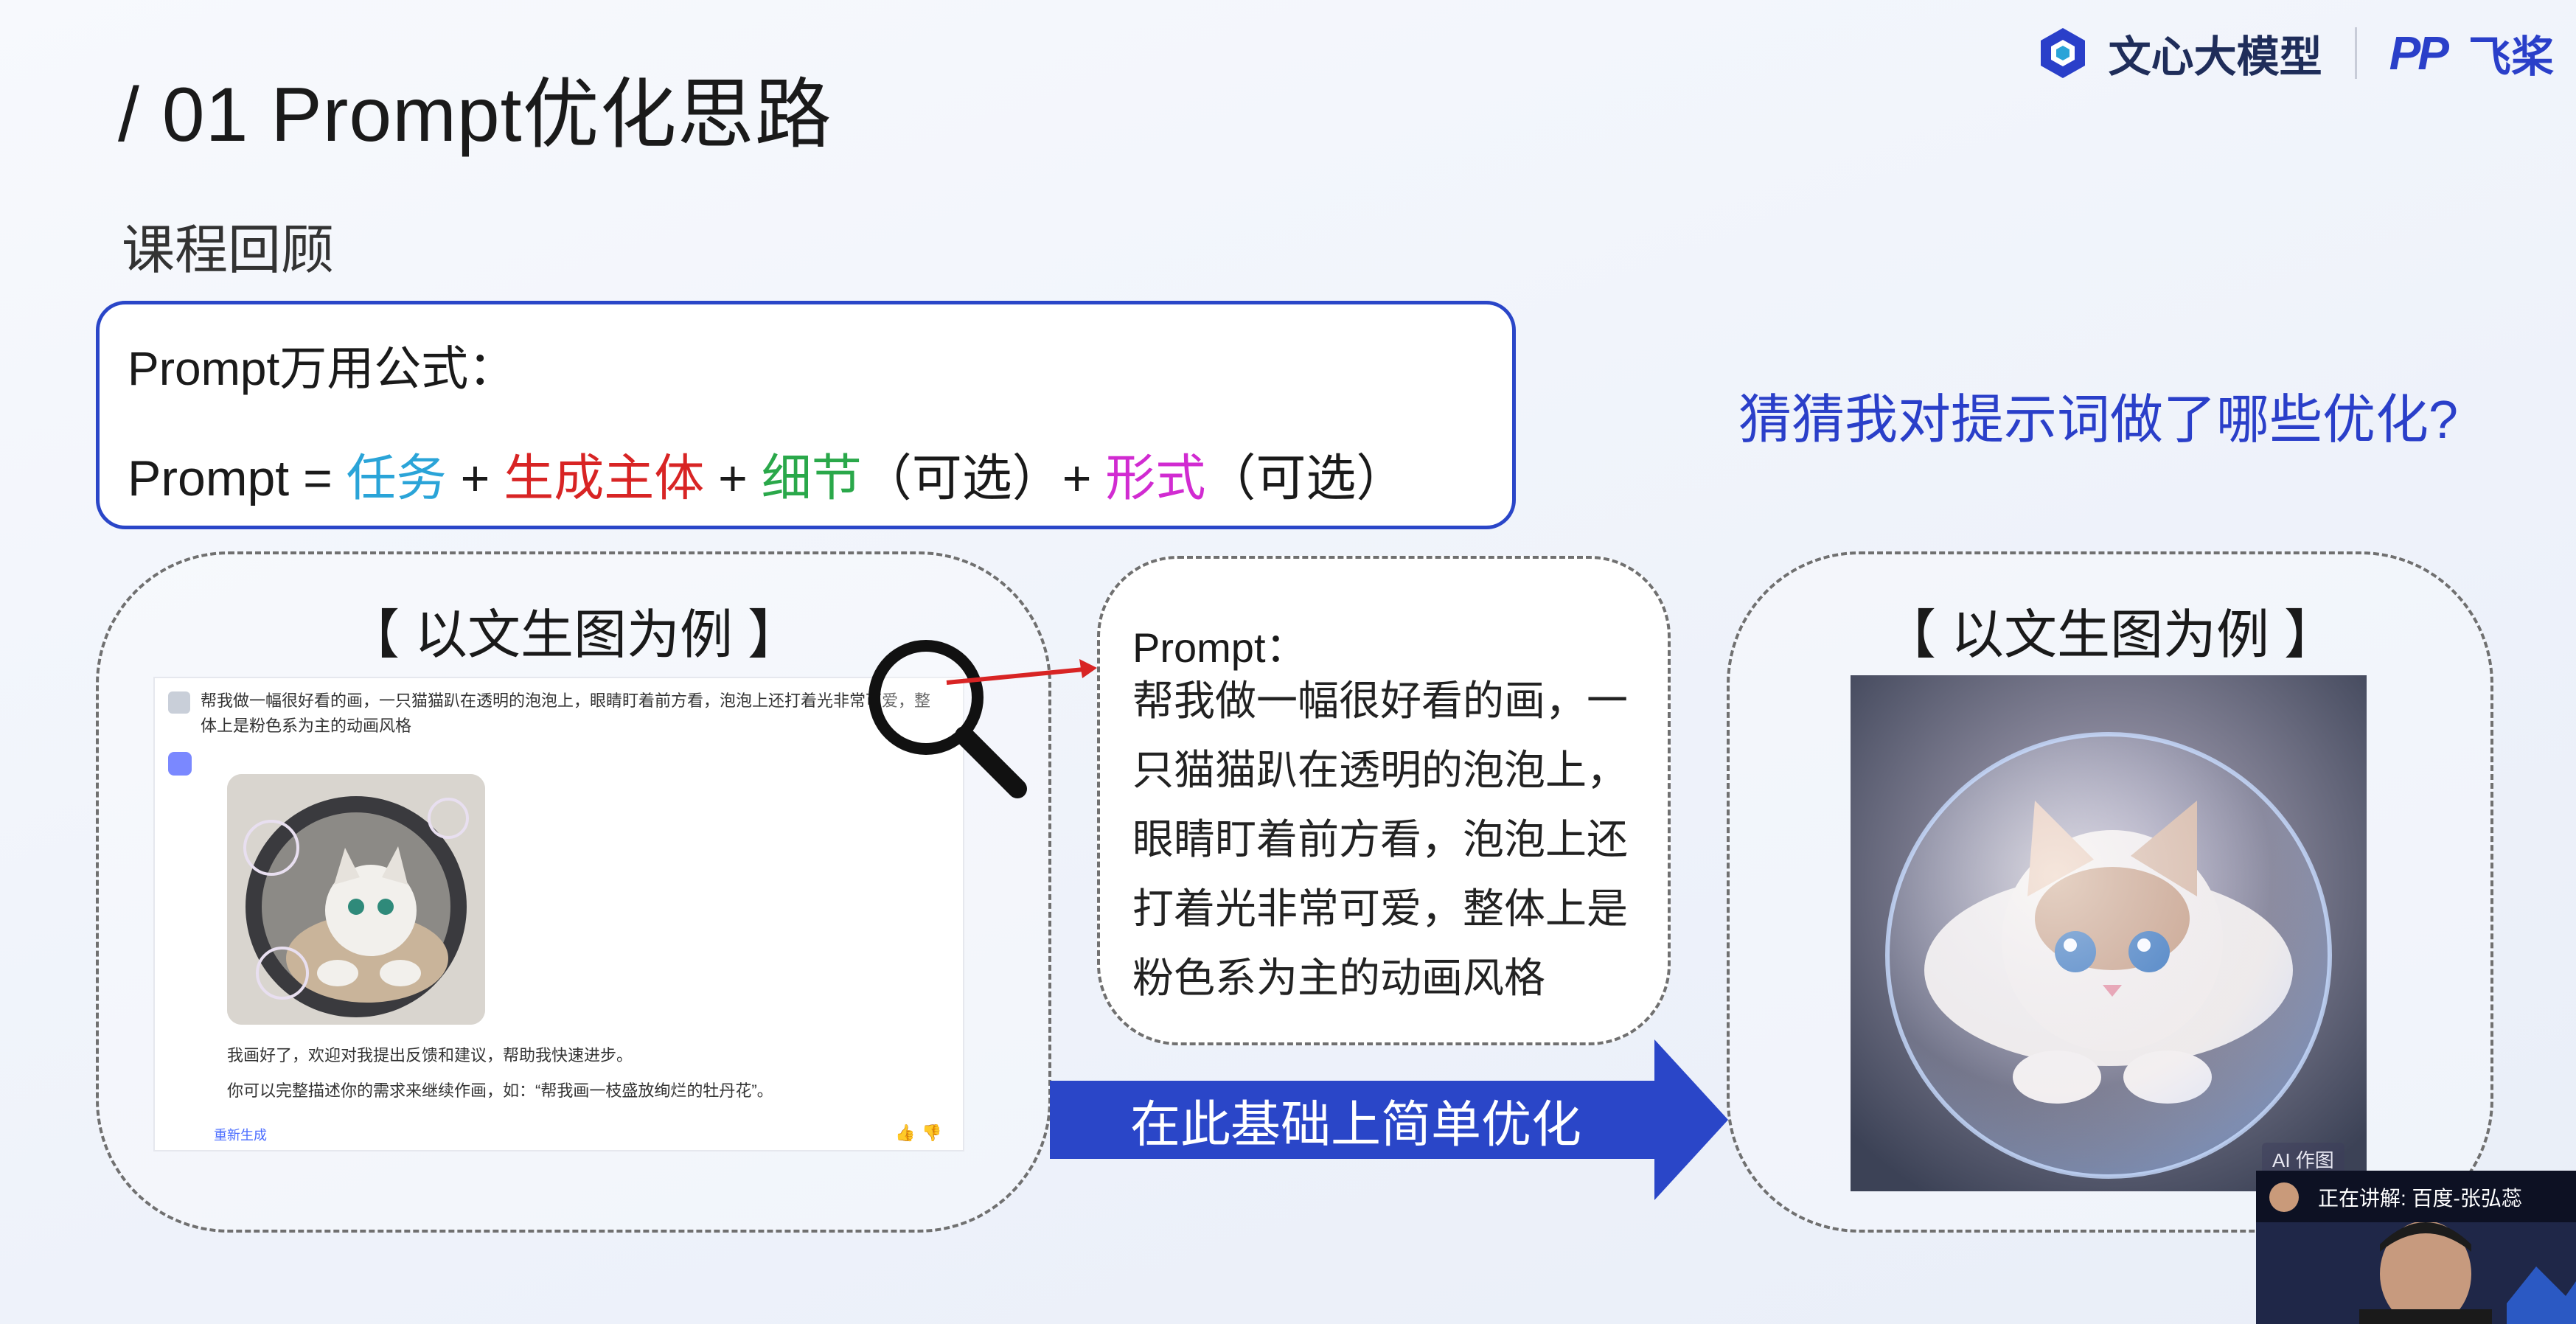  I want to click on chat-reply-line: 你可以完整描述你的需求来继续作画，如：“帮我画一枝盛放绚烂的牡丹花”。, so click(500, 1090).